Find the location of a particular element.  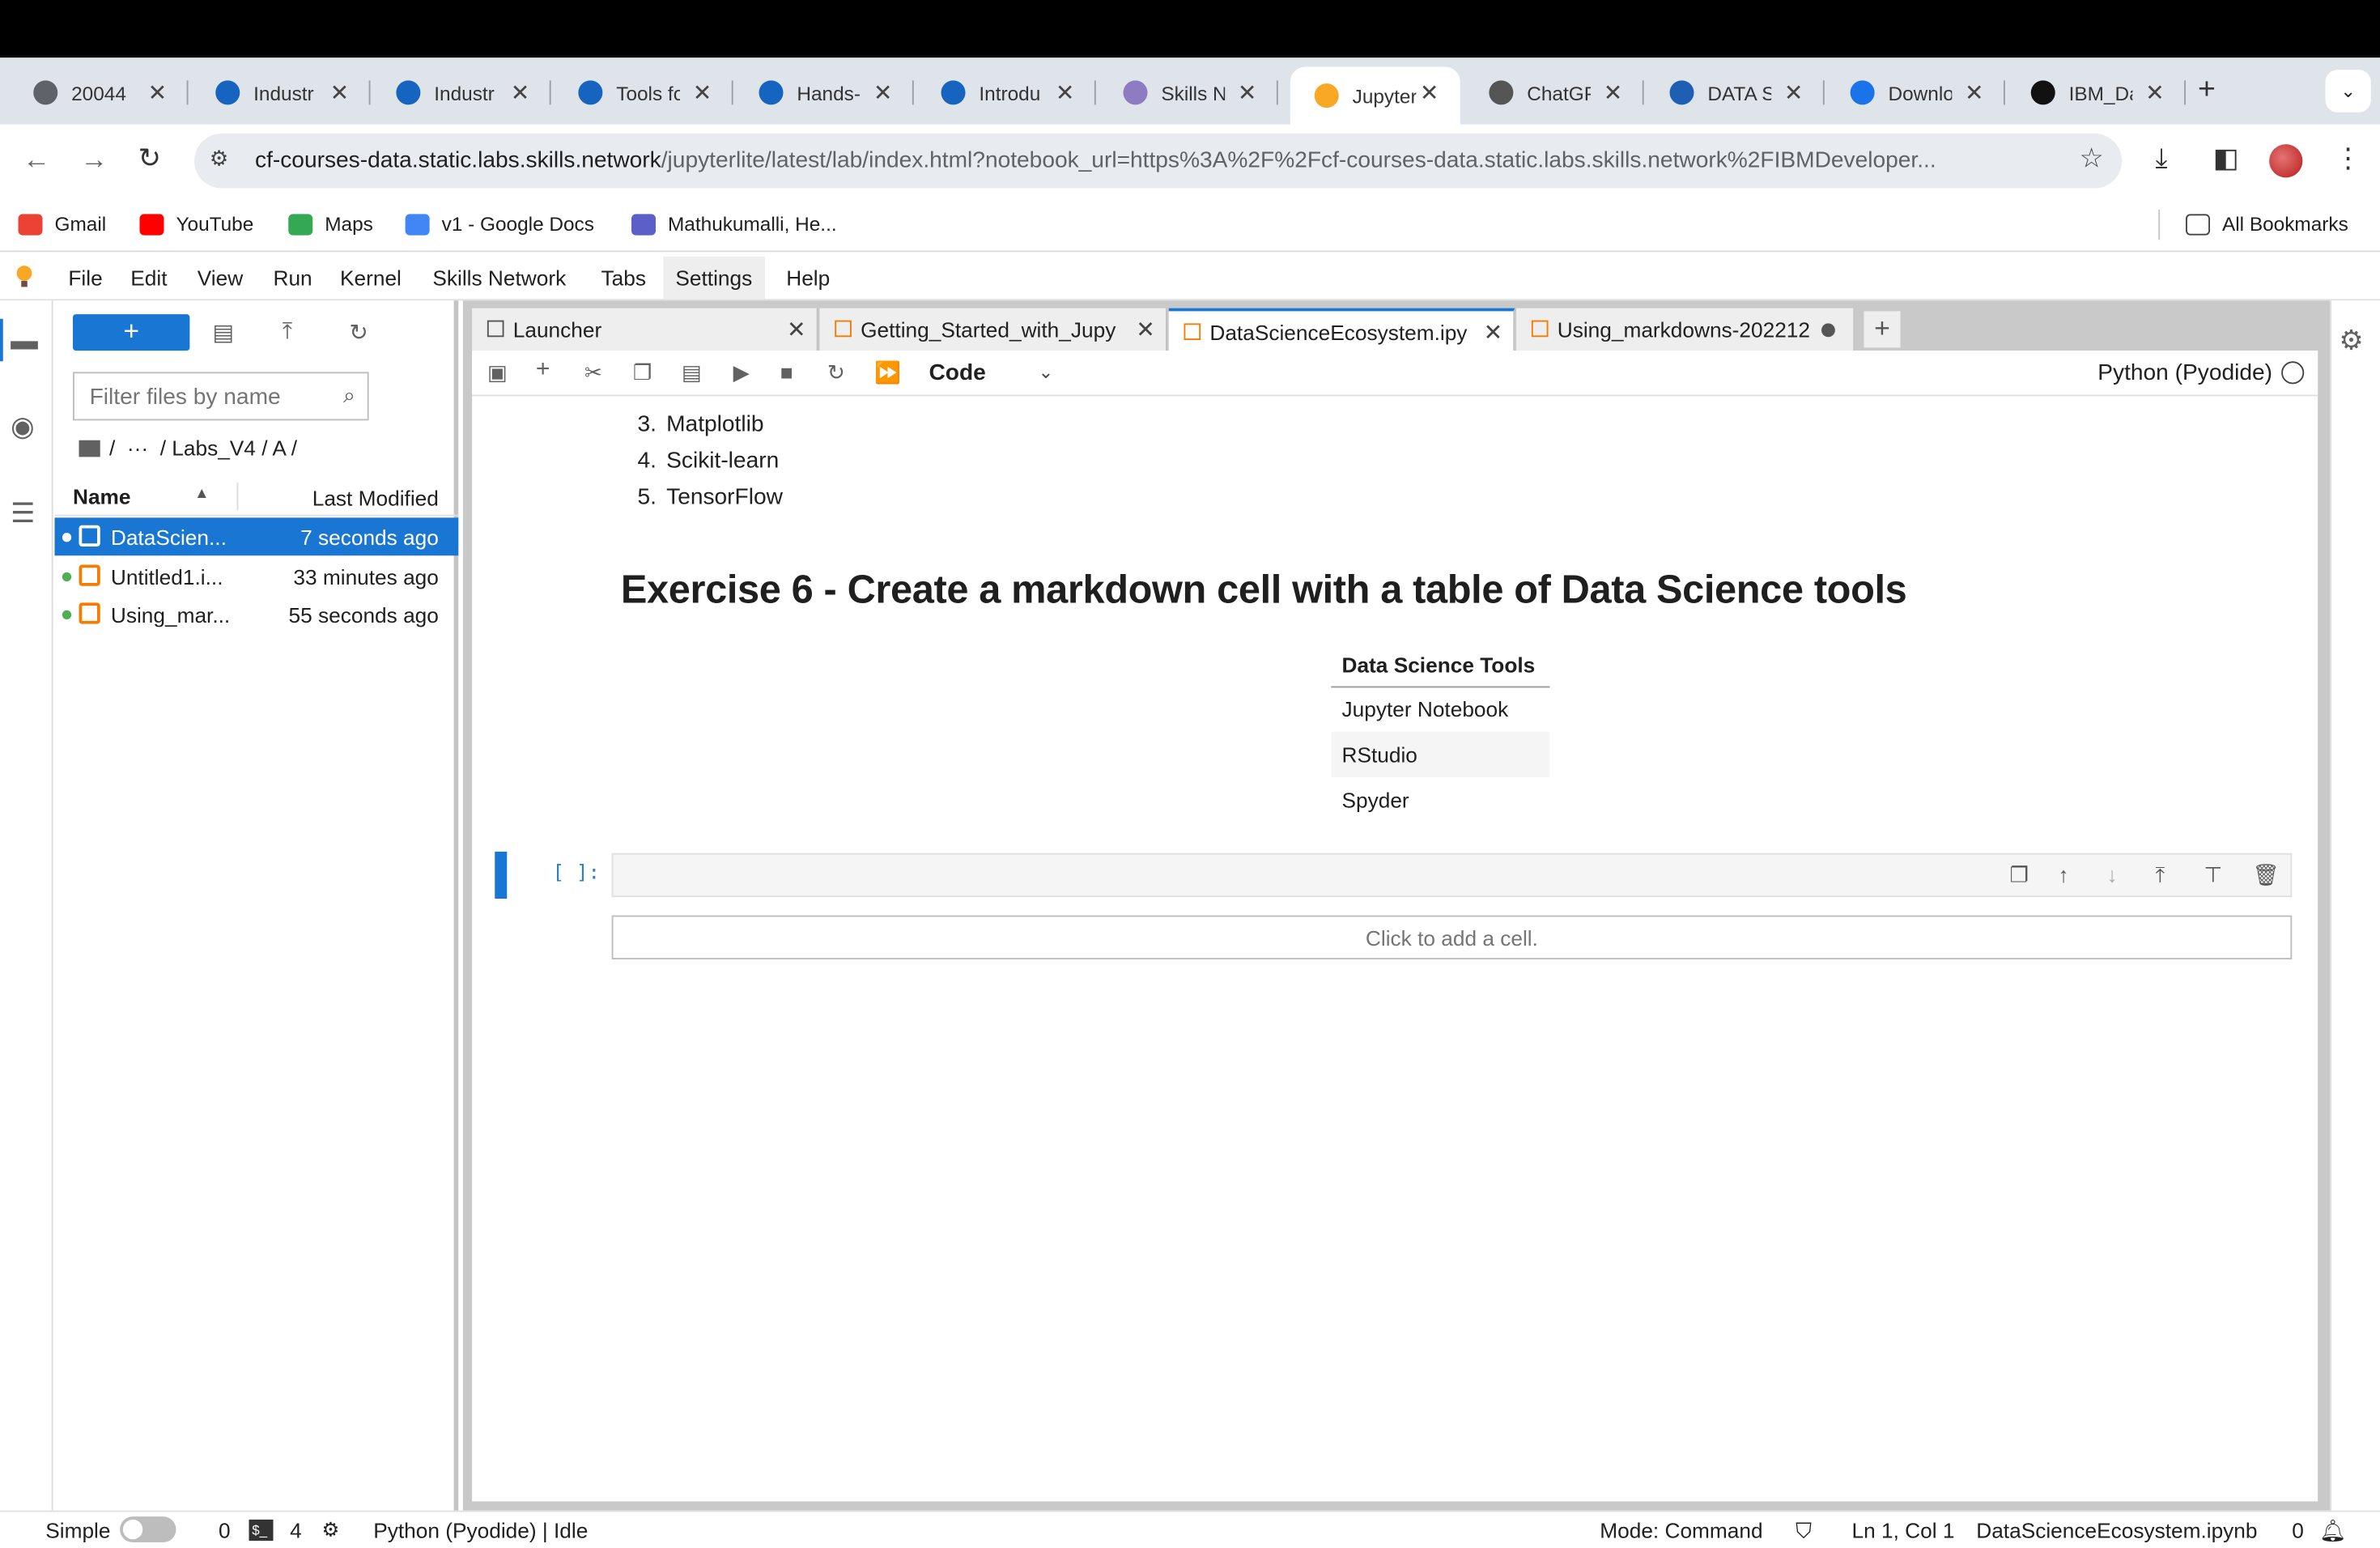

restart-run-all-icon: ⏩ is located at coordinates (887, 372).